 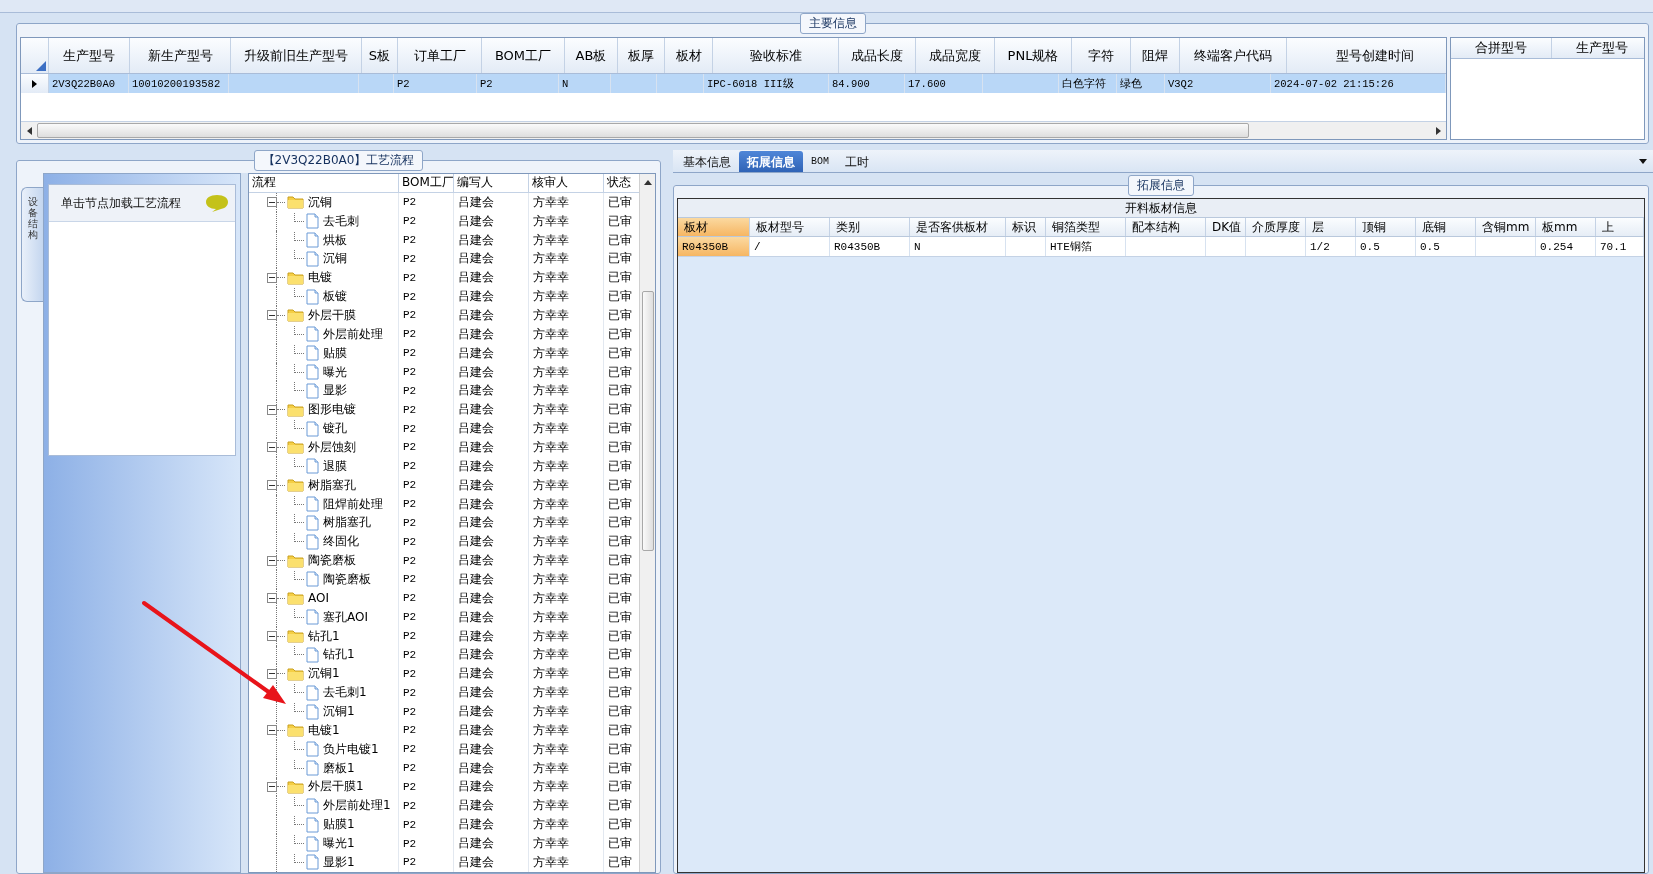 What do you see at coordinates (180, 55) in the screenshot?
I see `column-header: 新生产型号` at bounding box center [180, 55].